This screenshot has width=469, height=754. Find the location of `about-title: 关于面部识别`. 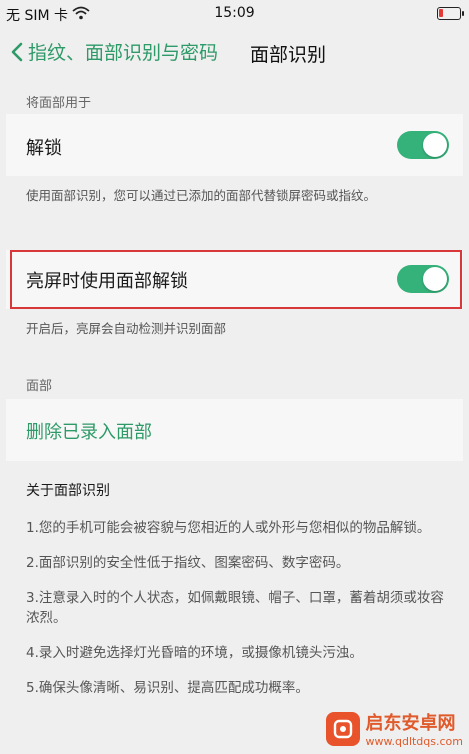

about-title: 关于面部识别 is located at coordinates (68, 491).